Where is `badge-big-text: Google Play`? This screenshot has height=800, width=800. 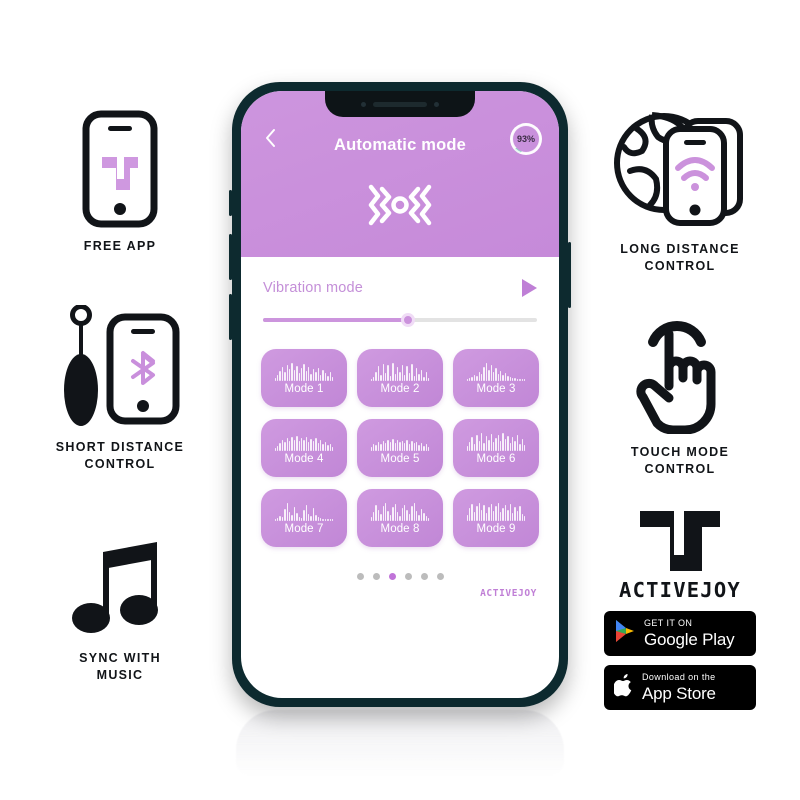 badge-big-text: Google Play is located at coordinates (689, 639).